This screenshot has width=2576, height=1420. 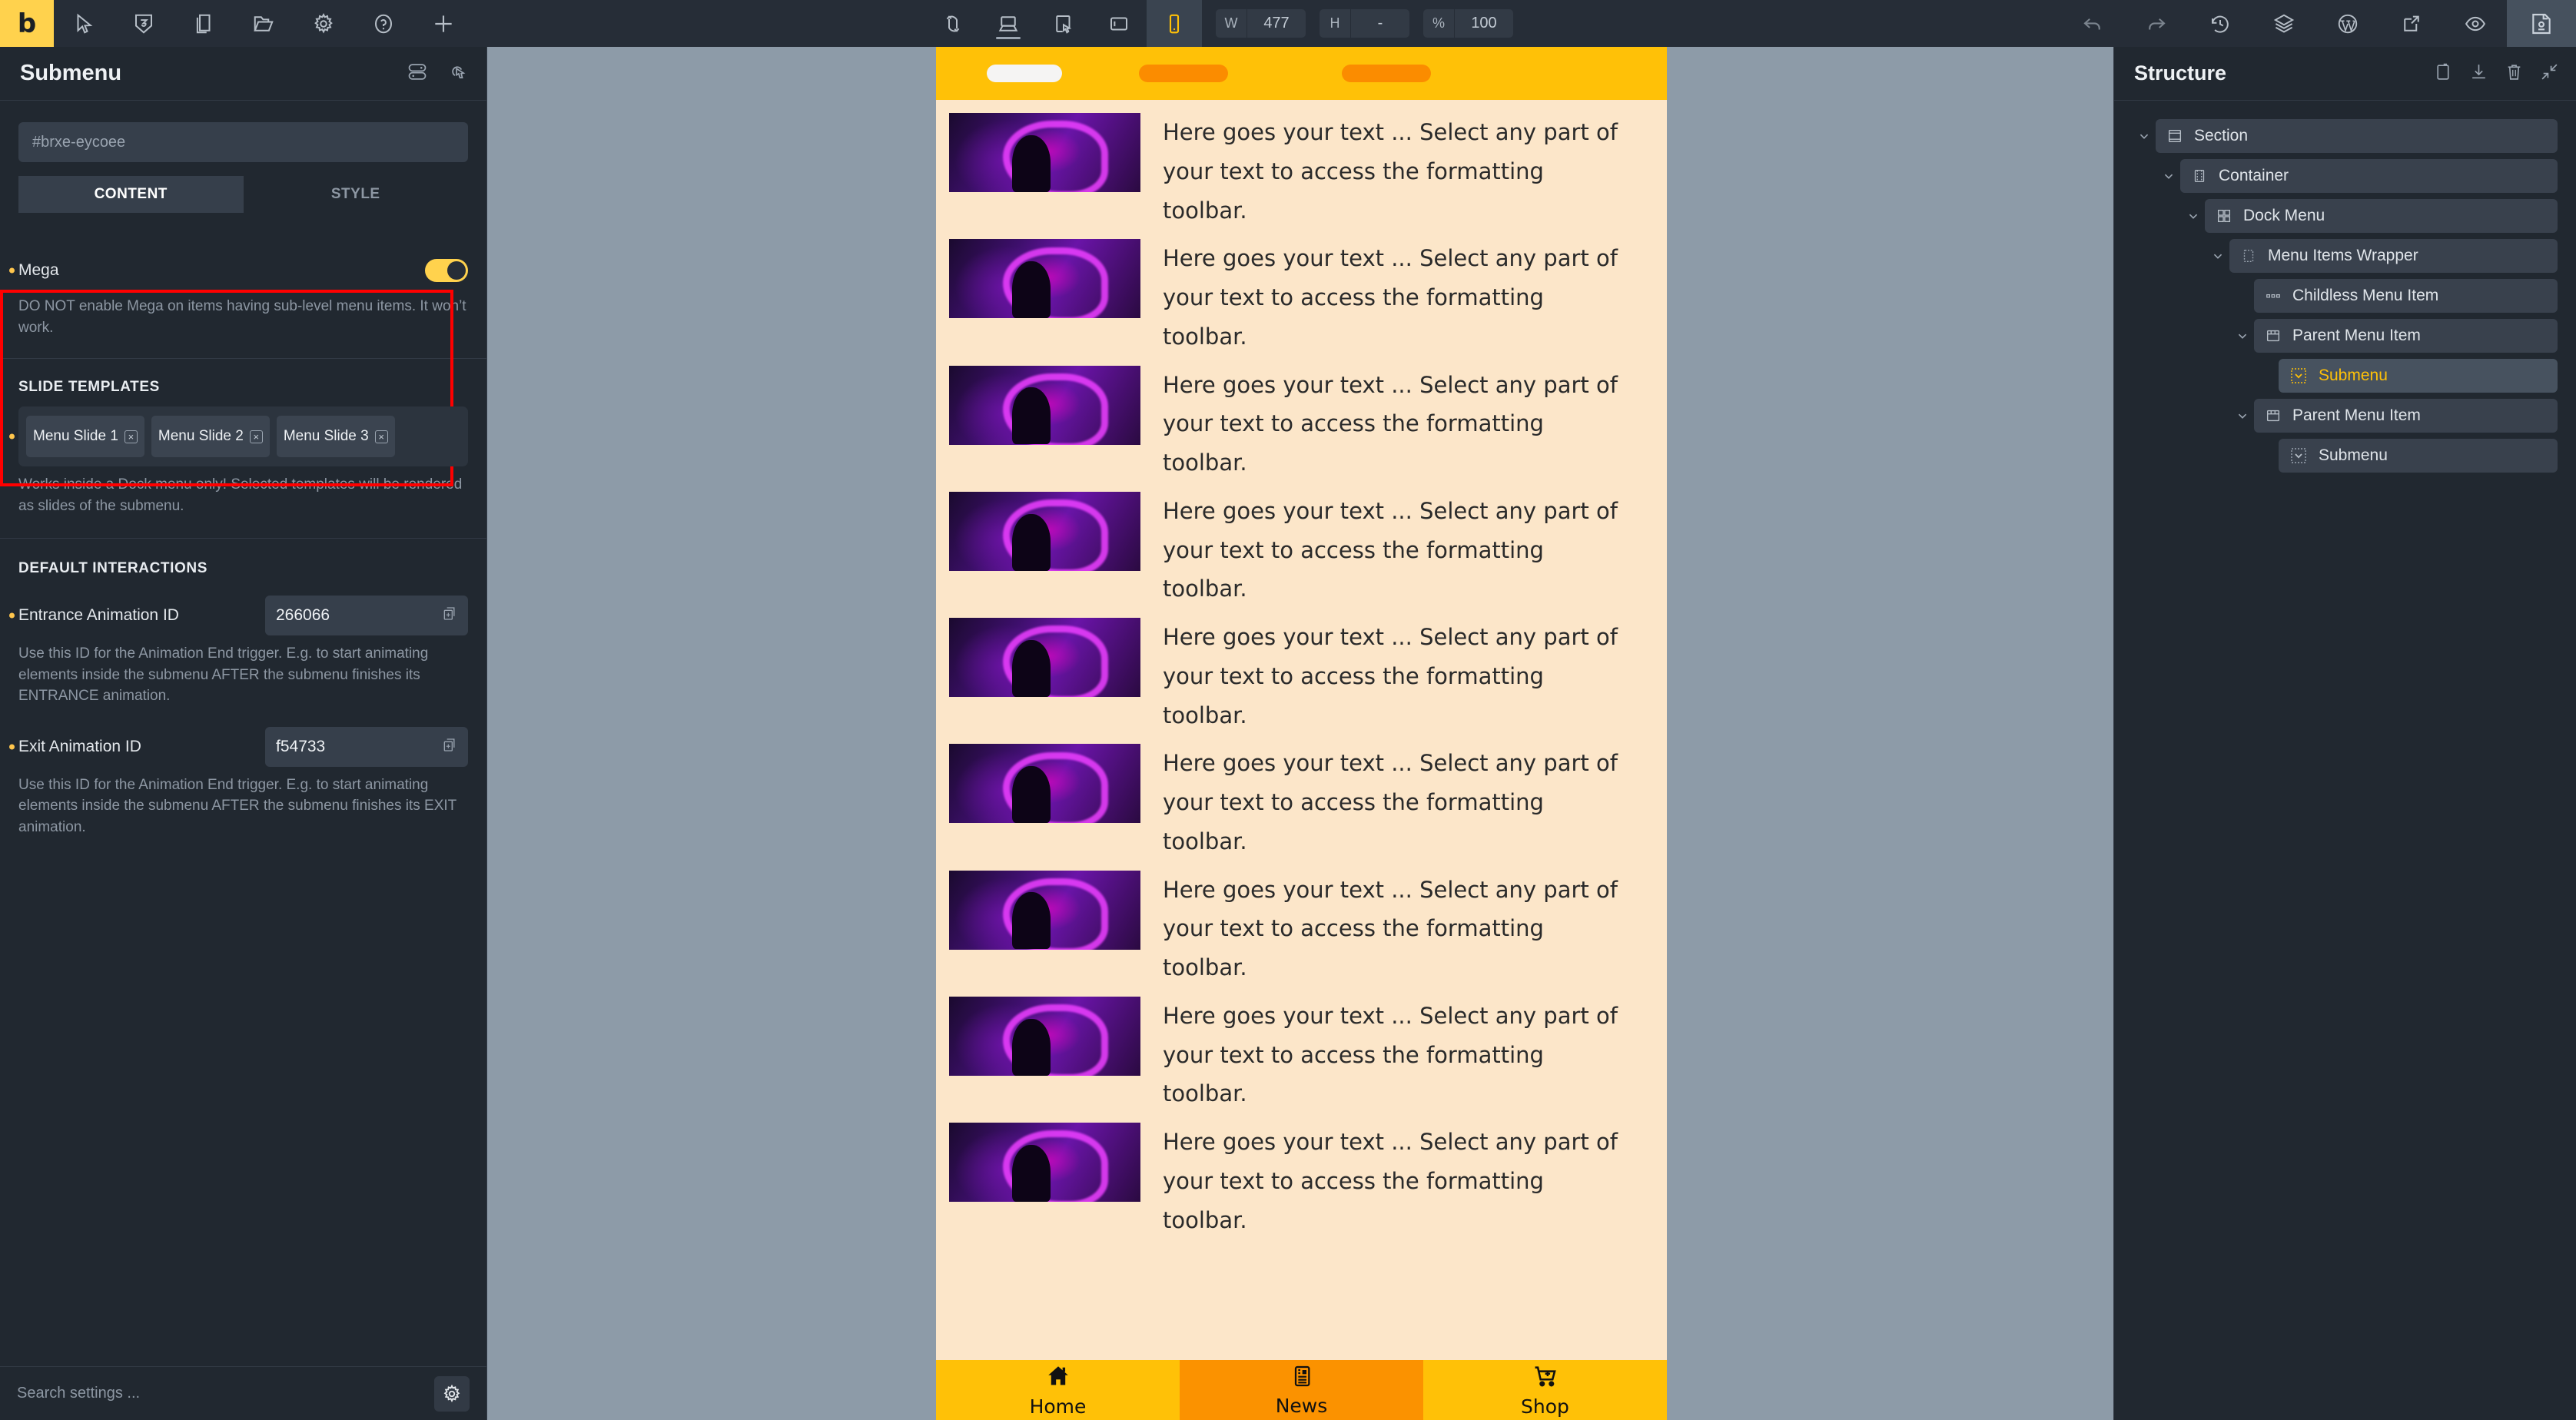 I want to click on plus-icon, so click(x=443, y=24).